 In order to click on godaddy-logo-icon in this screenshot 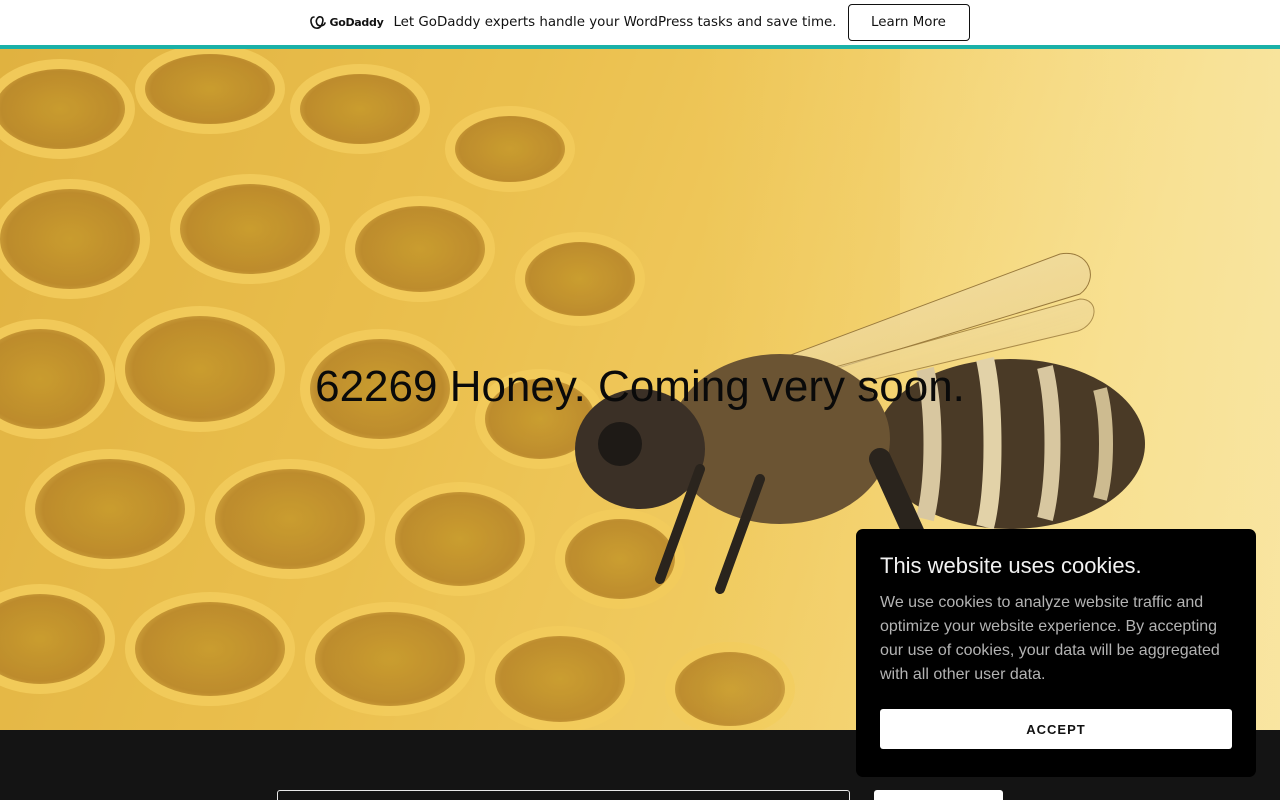, I will do `click(318, 22)`.